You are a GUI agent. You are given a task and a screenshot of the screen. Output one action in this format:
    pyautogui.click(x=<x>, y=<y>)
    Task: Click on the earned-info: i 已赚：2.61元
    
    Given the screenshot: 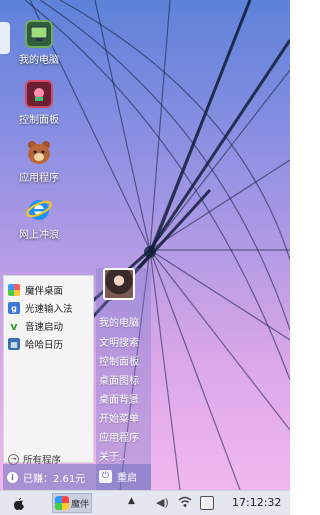 What is the action you would take?
    pyautogui.click(x=46, y=477)
    